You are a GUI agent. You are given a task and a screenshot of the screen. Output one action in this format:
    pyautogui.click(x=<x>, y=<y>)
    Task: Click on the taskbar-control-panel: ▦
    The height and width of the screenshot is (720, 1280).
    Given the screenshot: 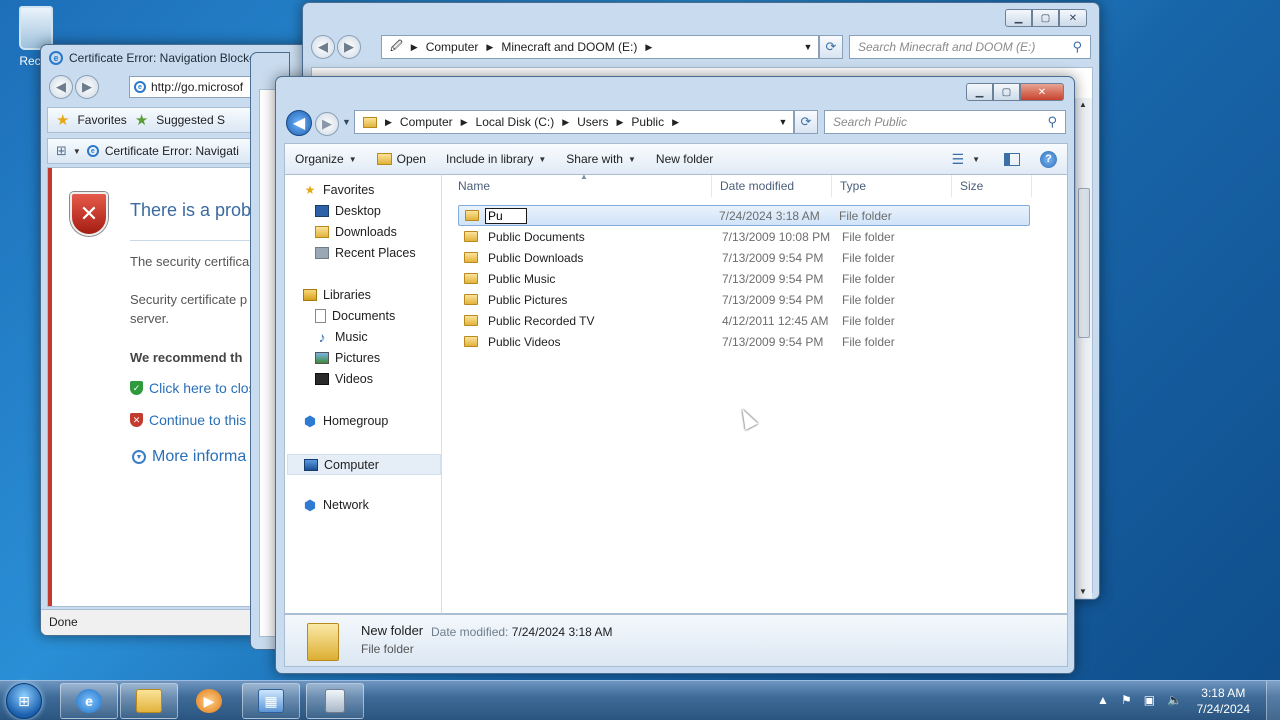 What is the action you would take?
    pyautogui.click(x=271, y=701)
    